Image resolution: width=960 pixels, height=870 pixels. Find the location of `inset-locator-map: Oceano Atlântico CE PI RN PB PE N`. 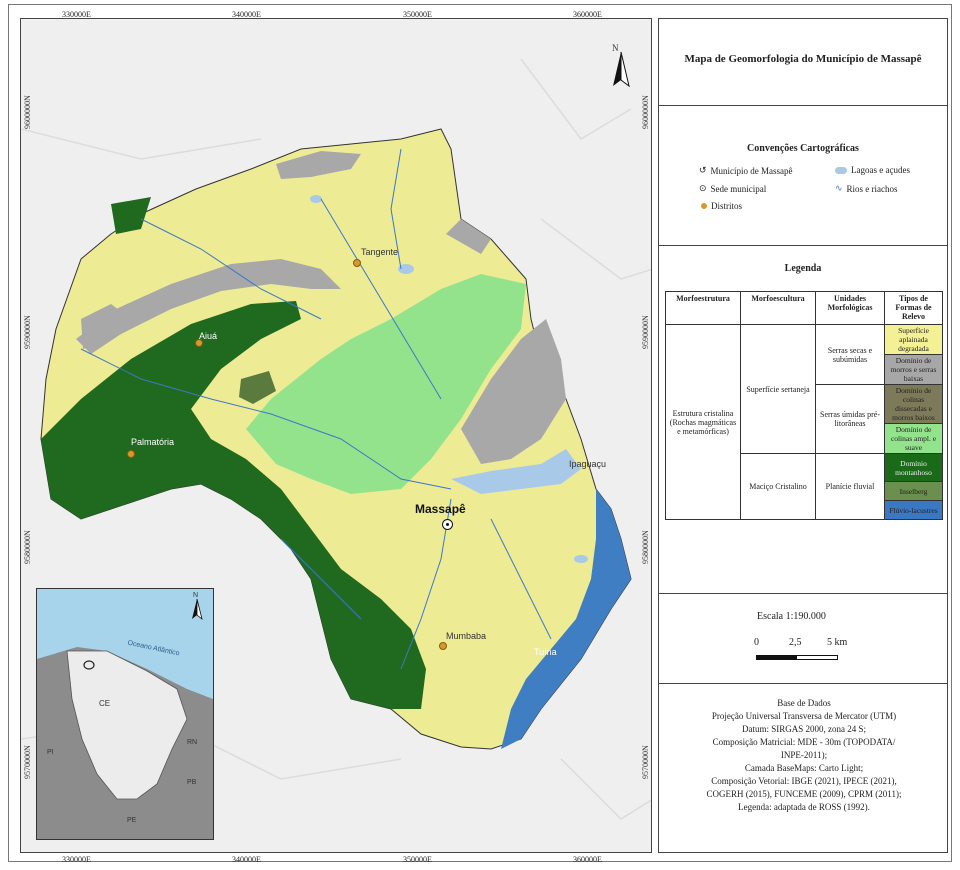

inset-locator-map: Oceano Atlântico CE PI RN PB PE N is located at coordinates (125, 714).